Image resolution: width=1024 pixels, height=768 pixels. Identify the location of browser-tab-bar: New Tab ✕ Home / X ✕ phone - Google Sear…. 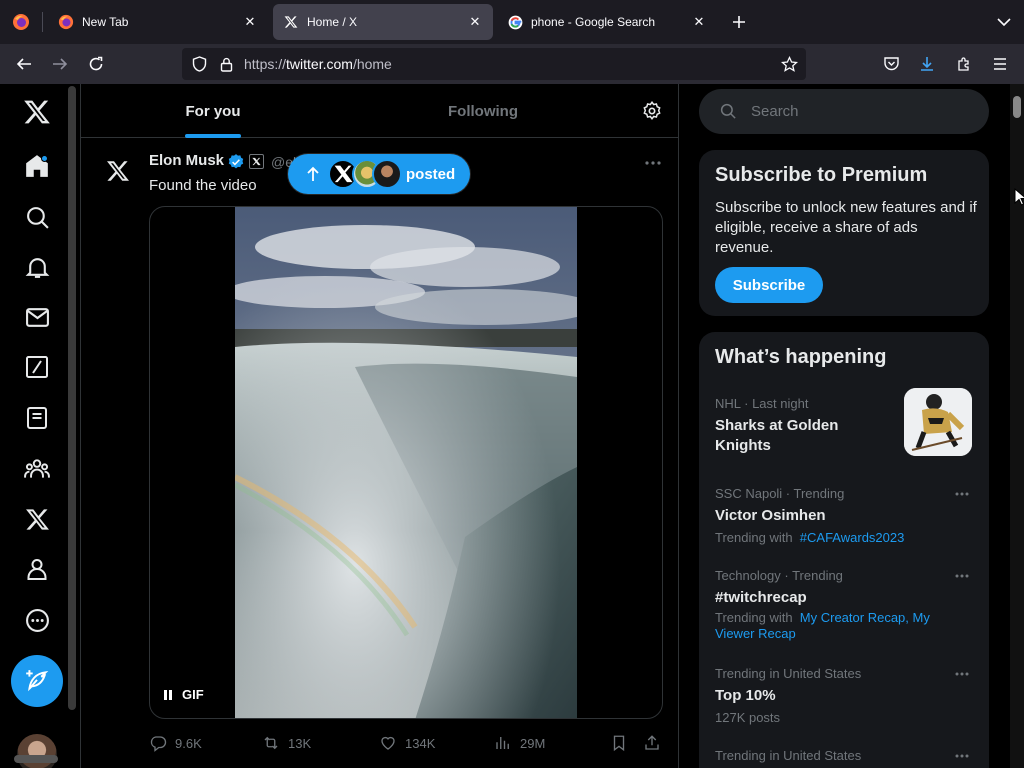
(512, 22).